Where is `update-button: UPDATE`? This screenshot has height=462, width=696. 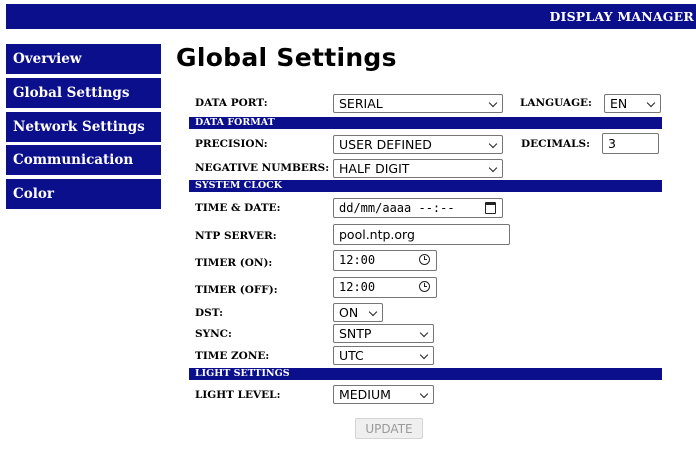 update-button: UPDATE is located at coordinates (389, 428).